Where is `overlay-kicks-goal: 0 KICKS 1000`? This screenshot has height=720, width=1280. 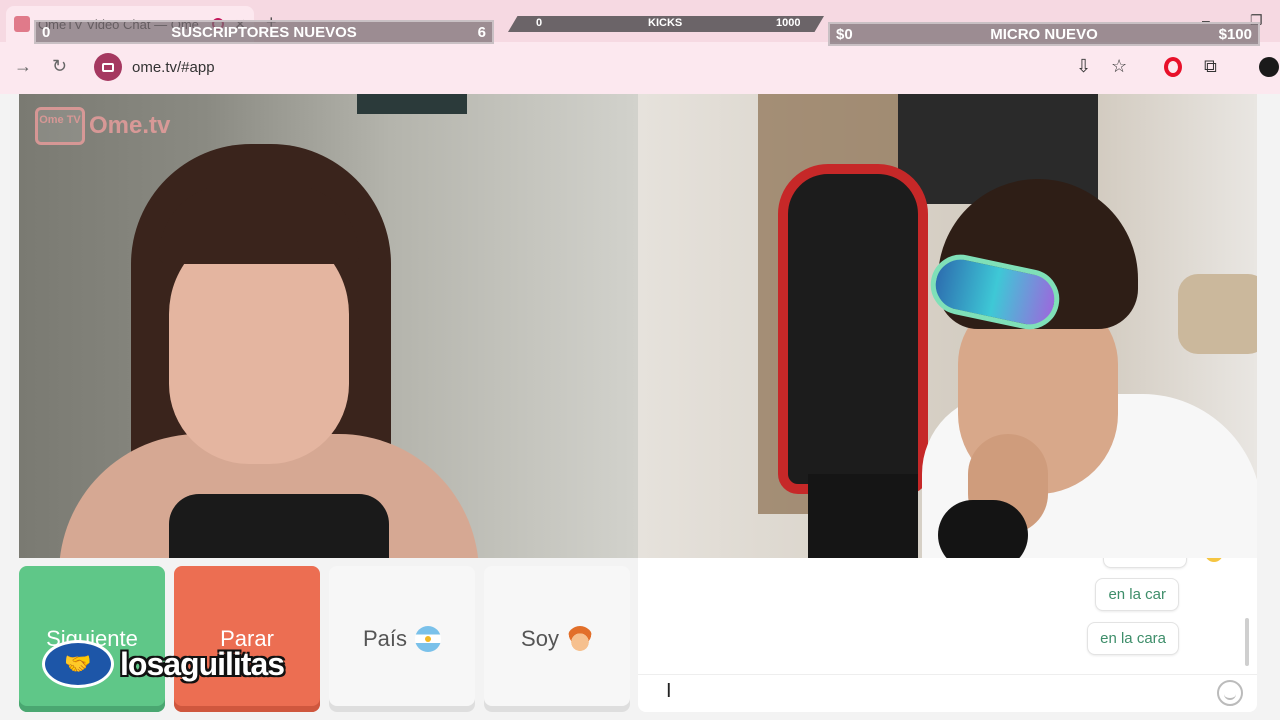
overlay-kicks-goal: 0 KICKS 1000 is located at coordinates (666, 24).